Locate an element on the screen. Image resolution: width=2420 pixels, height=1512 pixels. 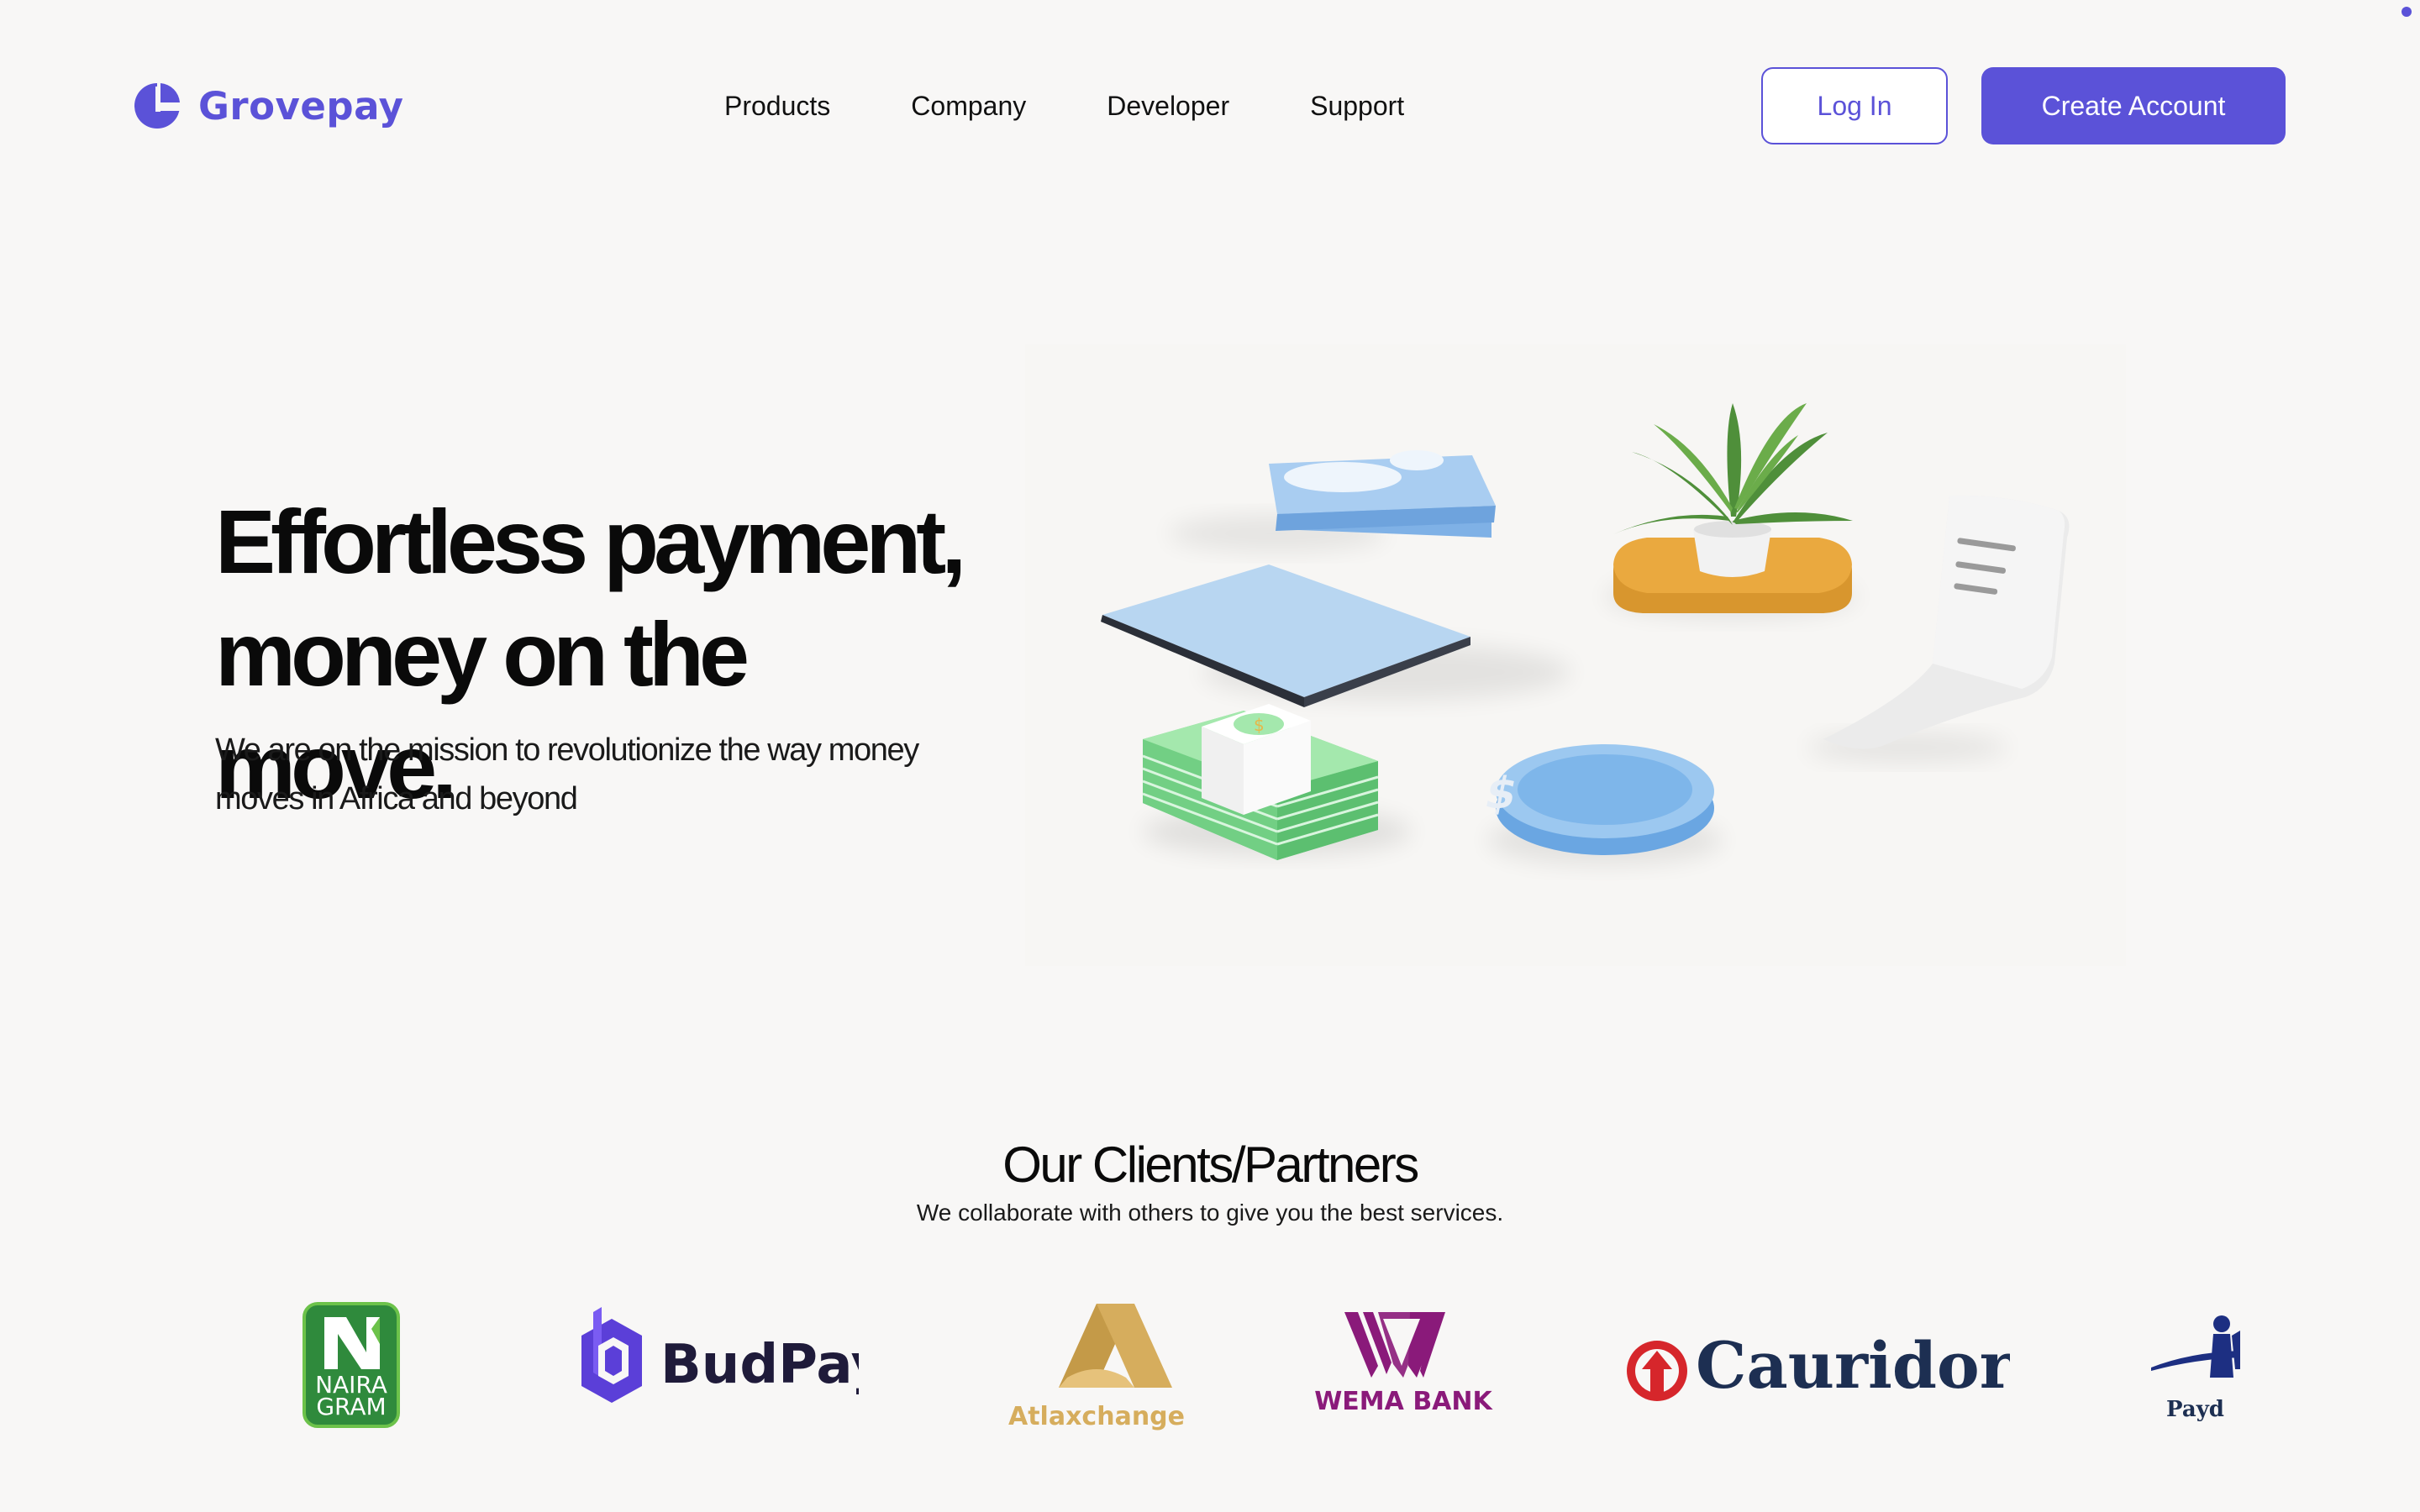
brand-logo: Grovepay is located at coordinates (268, 105).